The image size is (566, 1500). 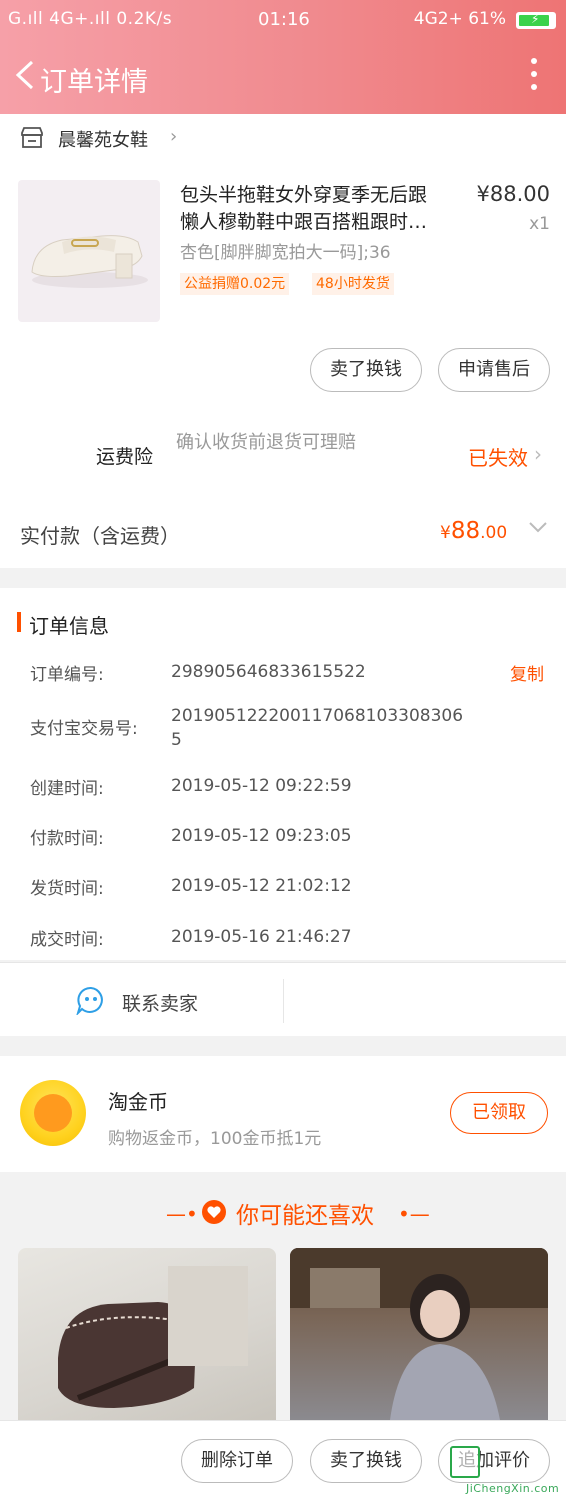 I want to click on watermark-url: JiChengXin.com, so click(x=513, y=1488).